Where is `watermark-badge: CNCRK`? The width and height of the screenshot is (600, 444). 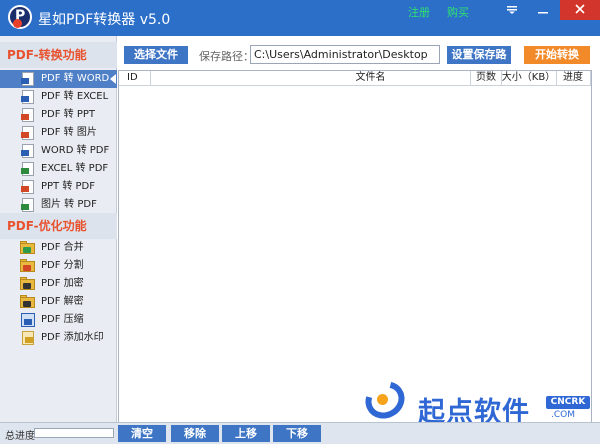 watermark-badge: CNCRK is located at coordinates (568, 402).